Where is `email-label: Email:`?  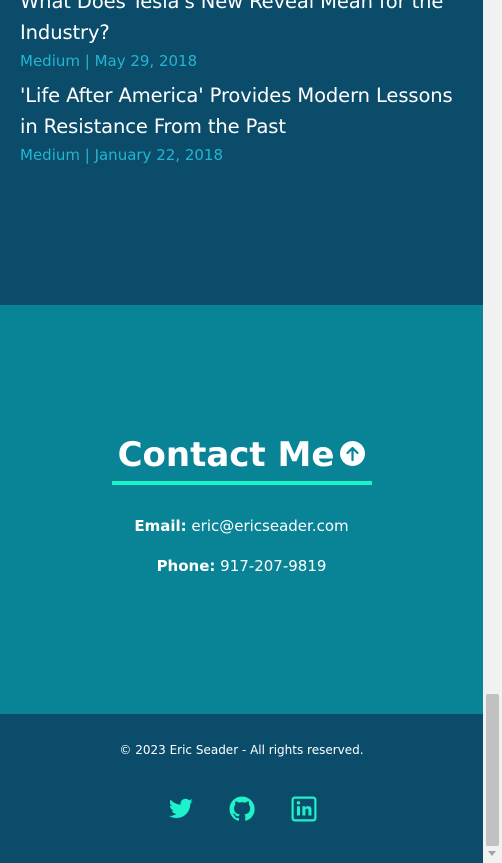 email-label: Email: is located at coordinates (160, 526).